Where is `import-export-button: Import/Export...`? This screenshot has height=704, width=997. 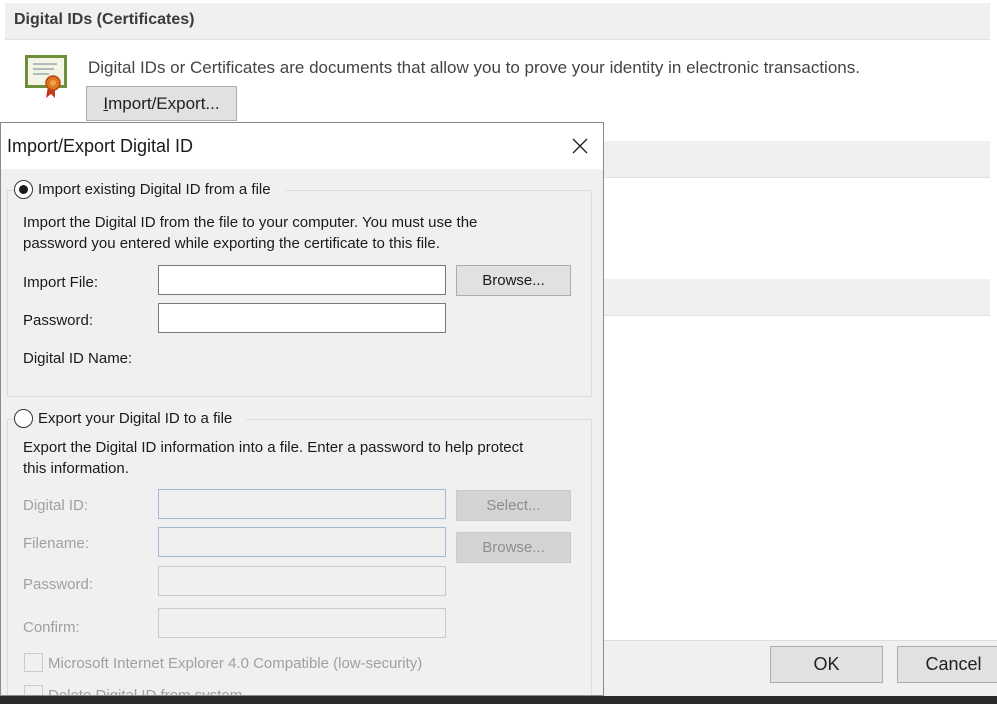 import-export-button: Import/Export... is located at coordinates (161, 103).